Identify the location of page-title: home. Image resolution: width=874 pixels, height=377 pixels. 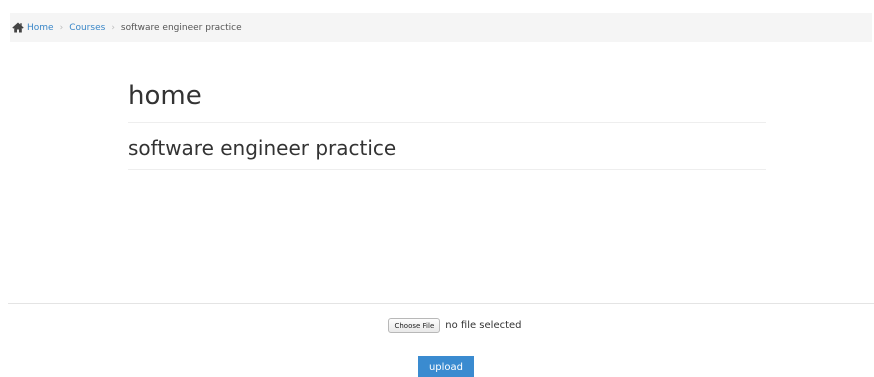
(447, 101).